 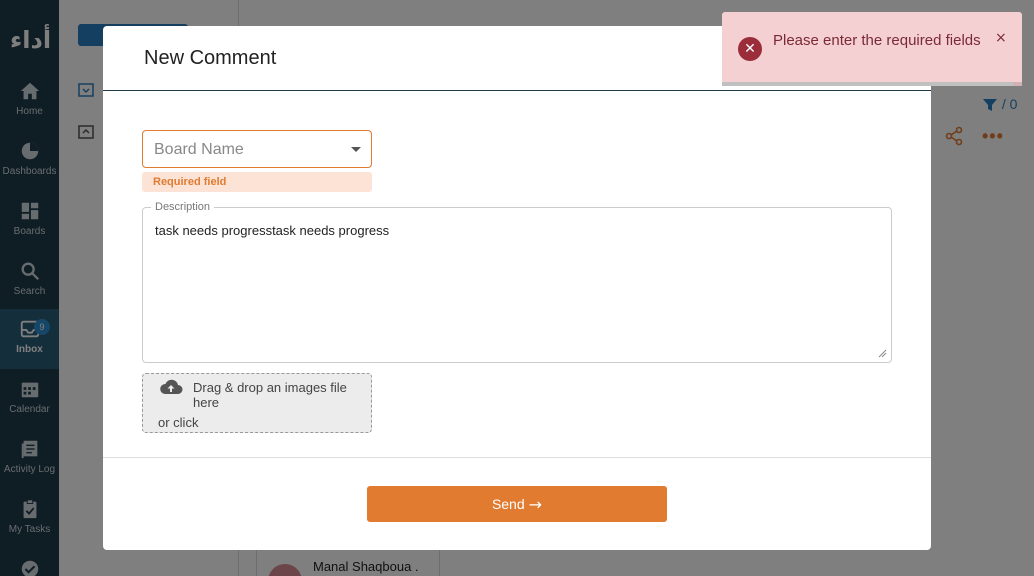 I want to click on cloud-upload-icon, so click(x=171, y=386).